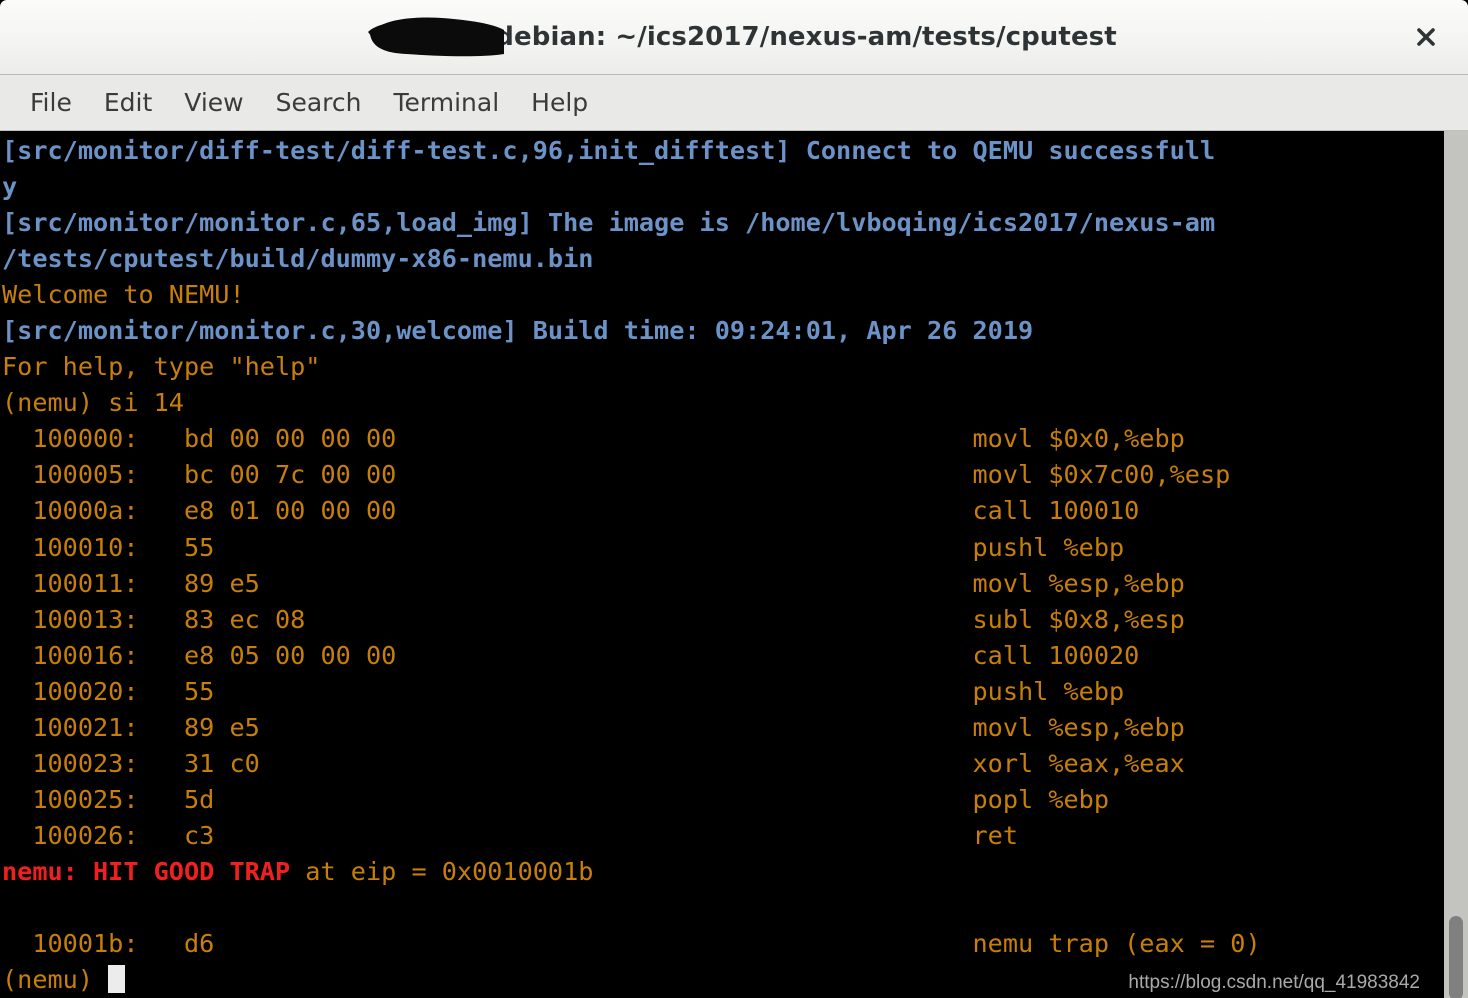 This screenshot has height=998, width=1468. I want to click on menu-item-search: Search, so click(319, 102).